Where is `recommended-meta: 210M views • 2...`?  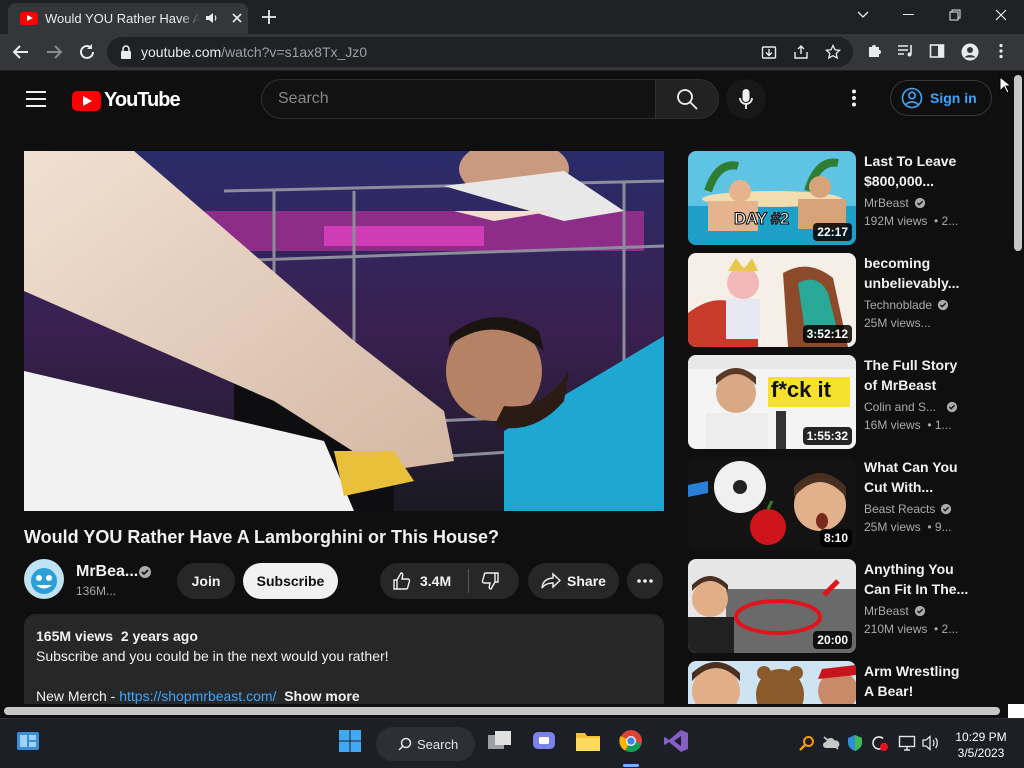
recommended-meta: 210M views • 2... is located at coordinates (911, 629).